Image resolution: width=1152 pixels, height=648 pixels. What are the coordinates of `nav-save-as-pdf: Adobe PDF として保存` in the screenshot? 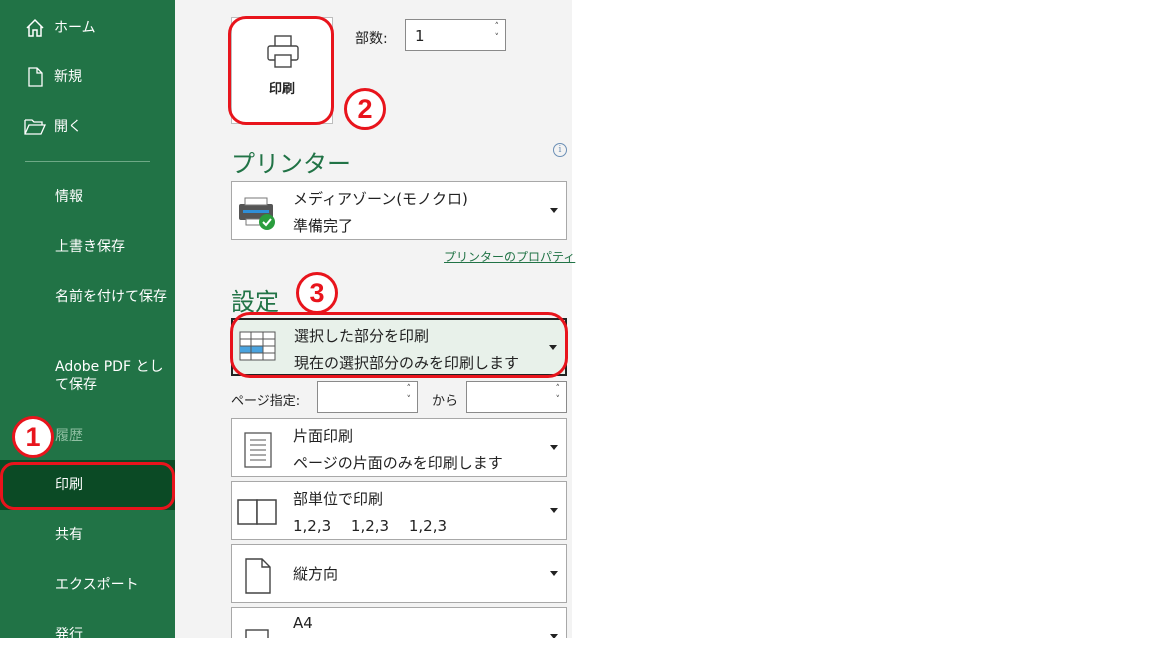 It's located at (112, 376).